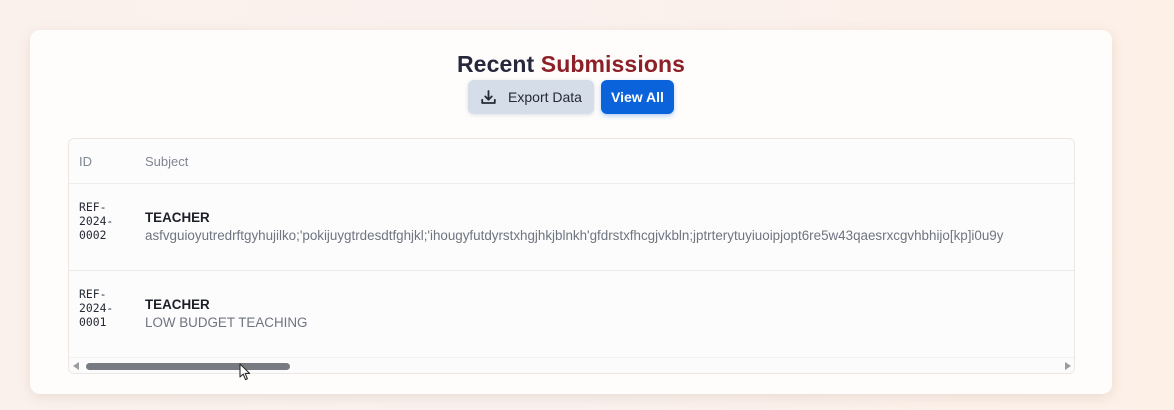  I want to click on section-title: Recent Submissions, so click(571, 64).